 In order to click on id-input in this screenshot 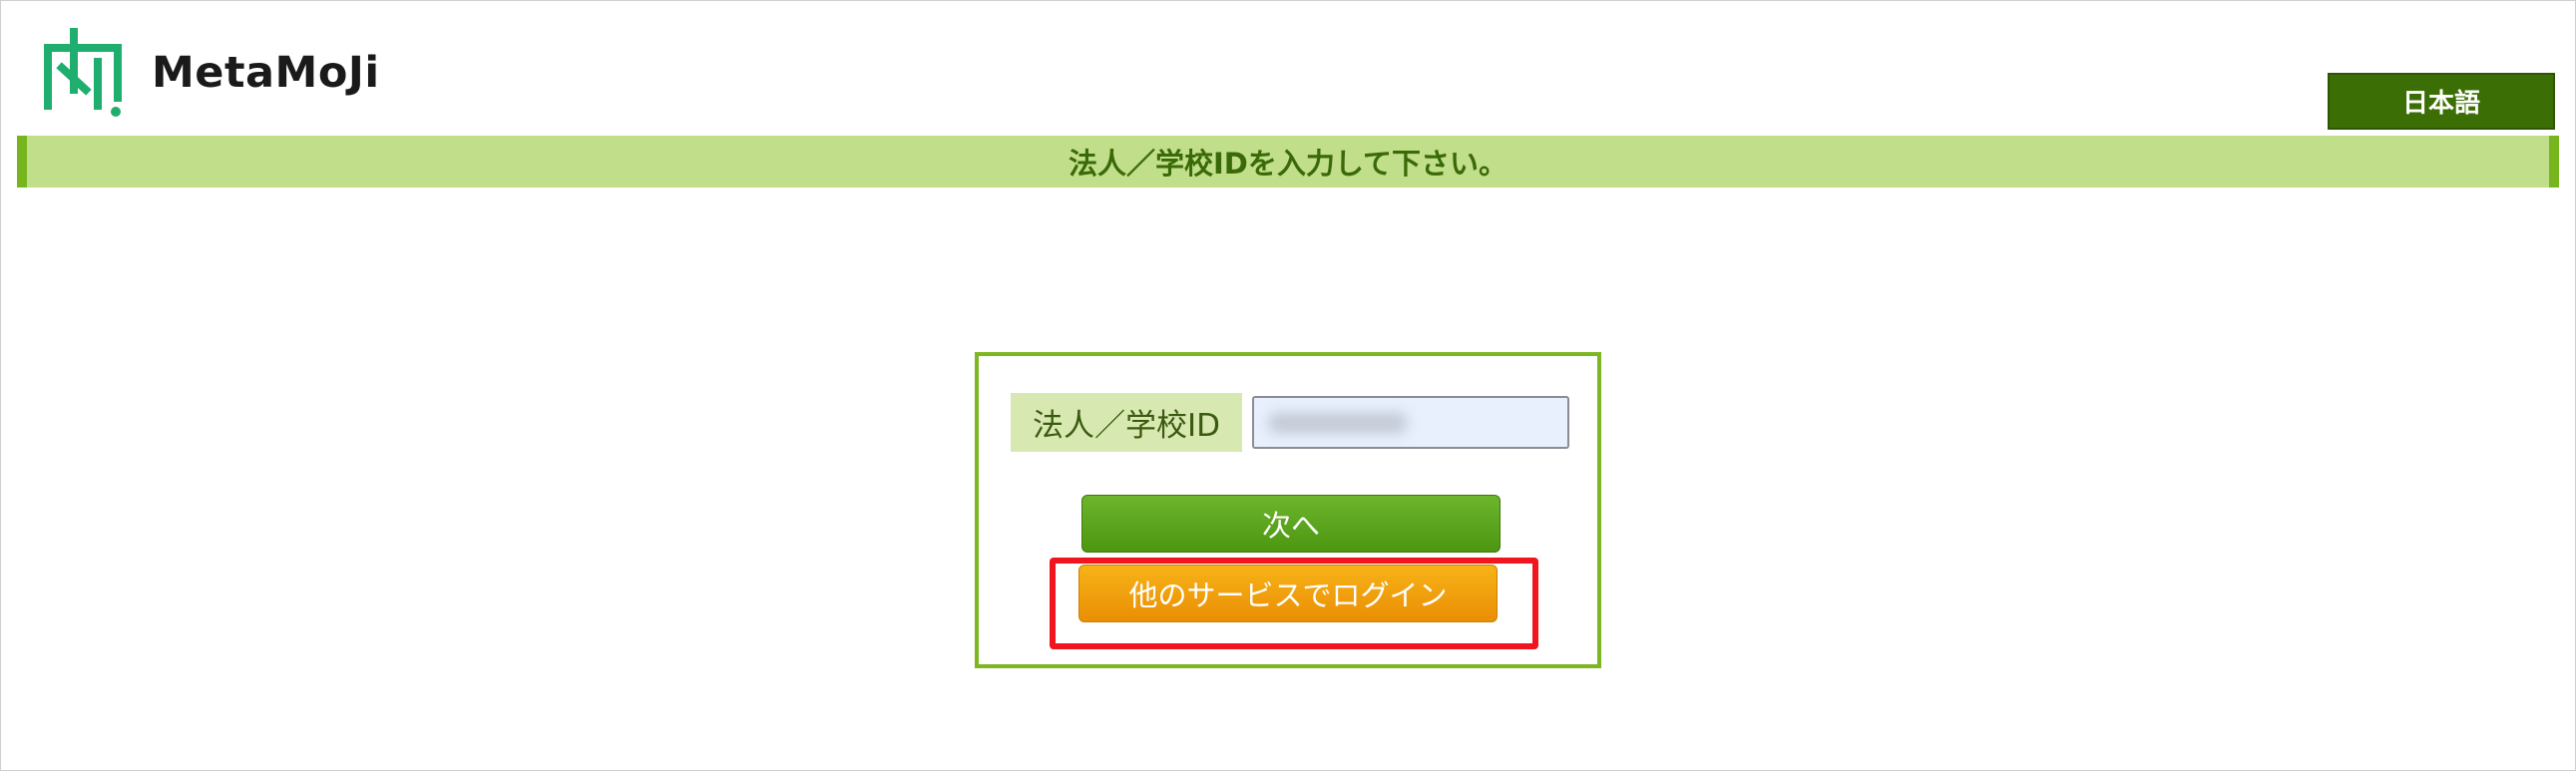, I will do `click(1410, 422)`.